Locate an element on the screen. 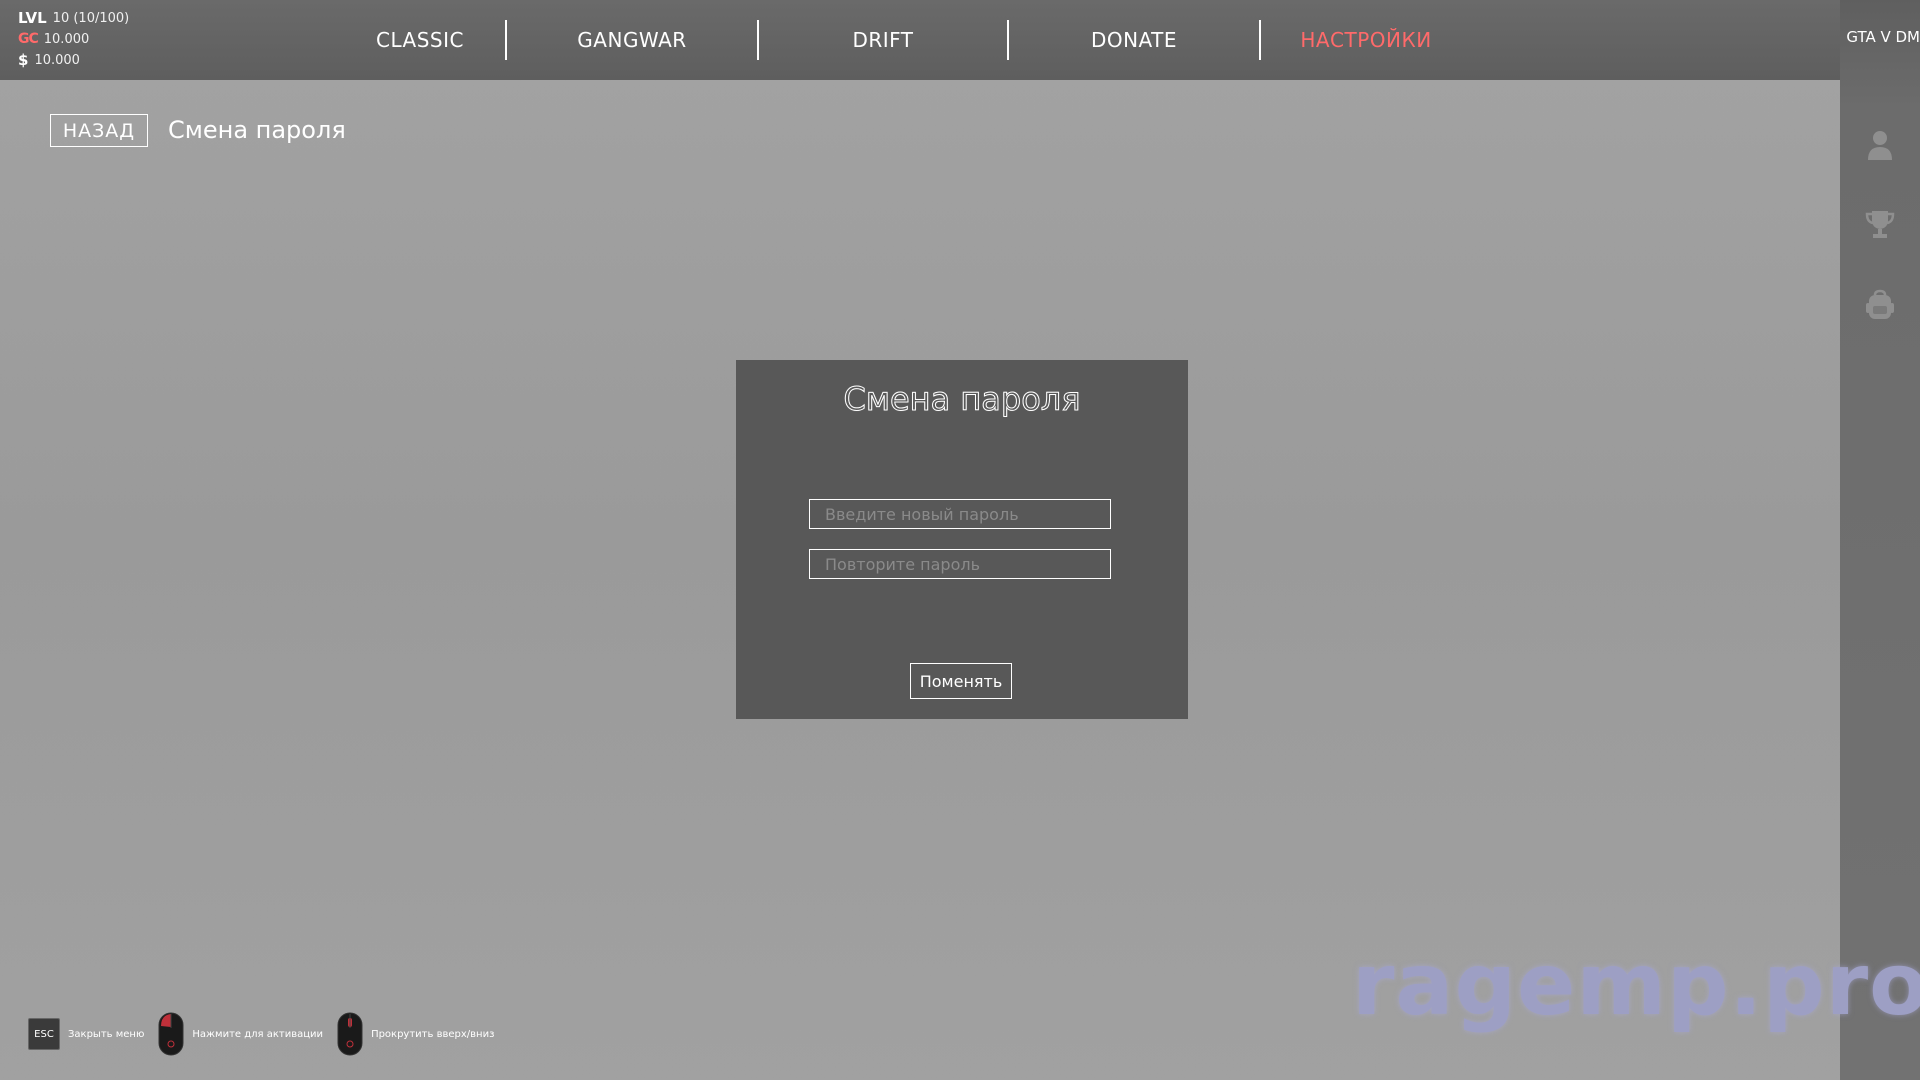 The image size is (1920, 1080). mouse-left-click-icon is located at coordinates (171, 1034).